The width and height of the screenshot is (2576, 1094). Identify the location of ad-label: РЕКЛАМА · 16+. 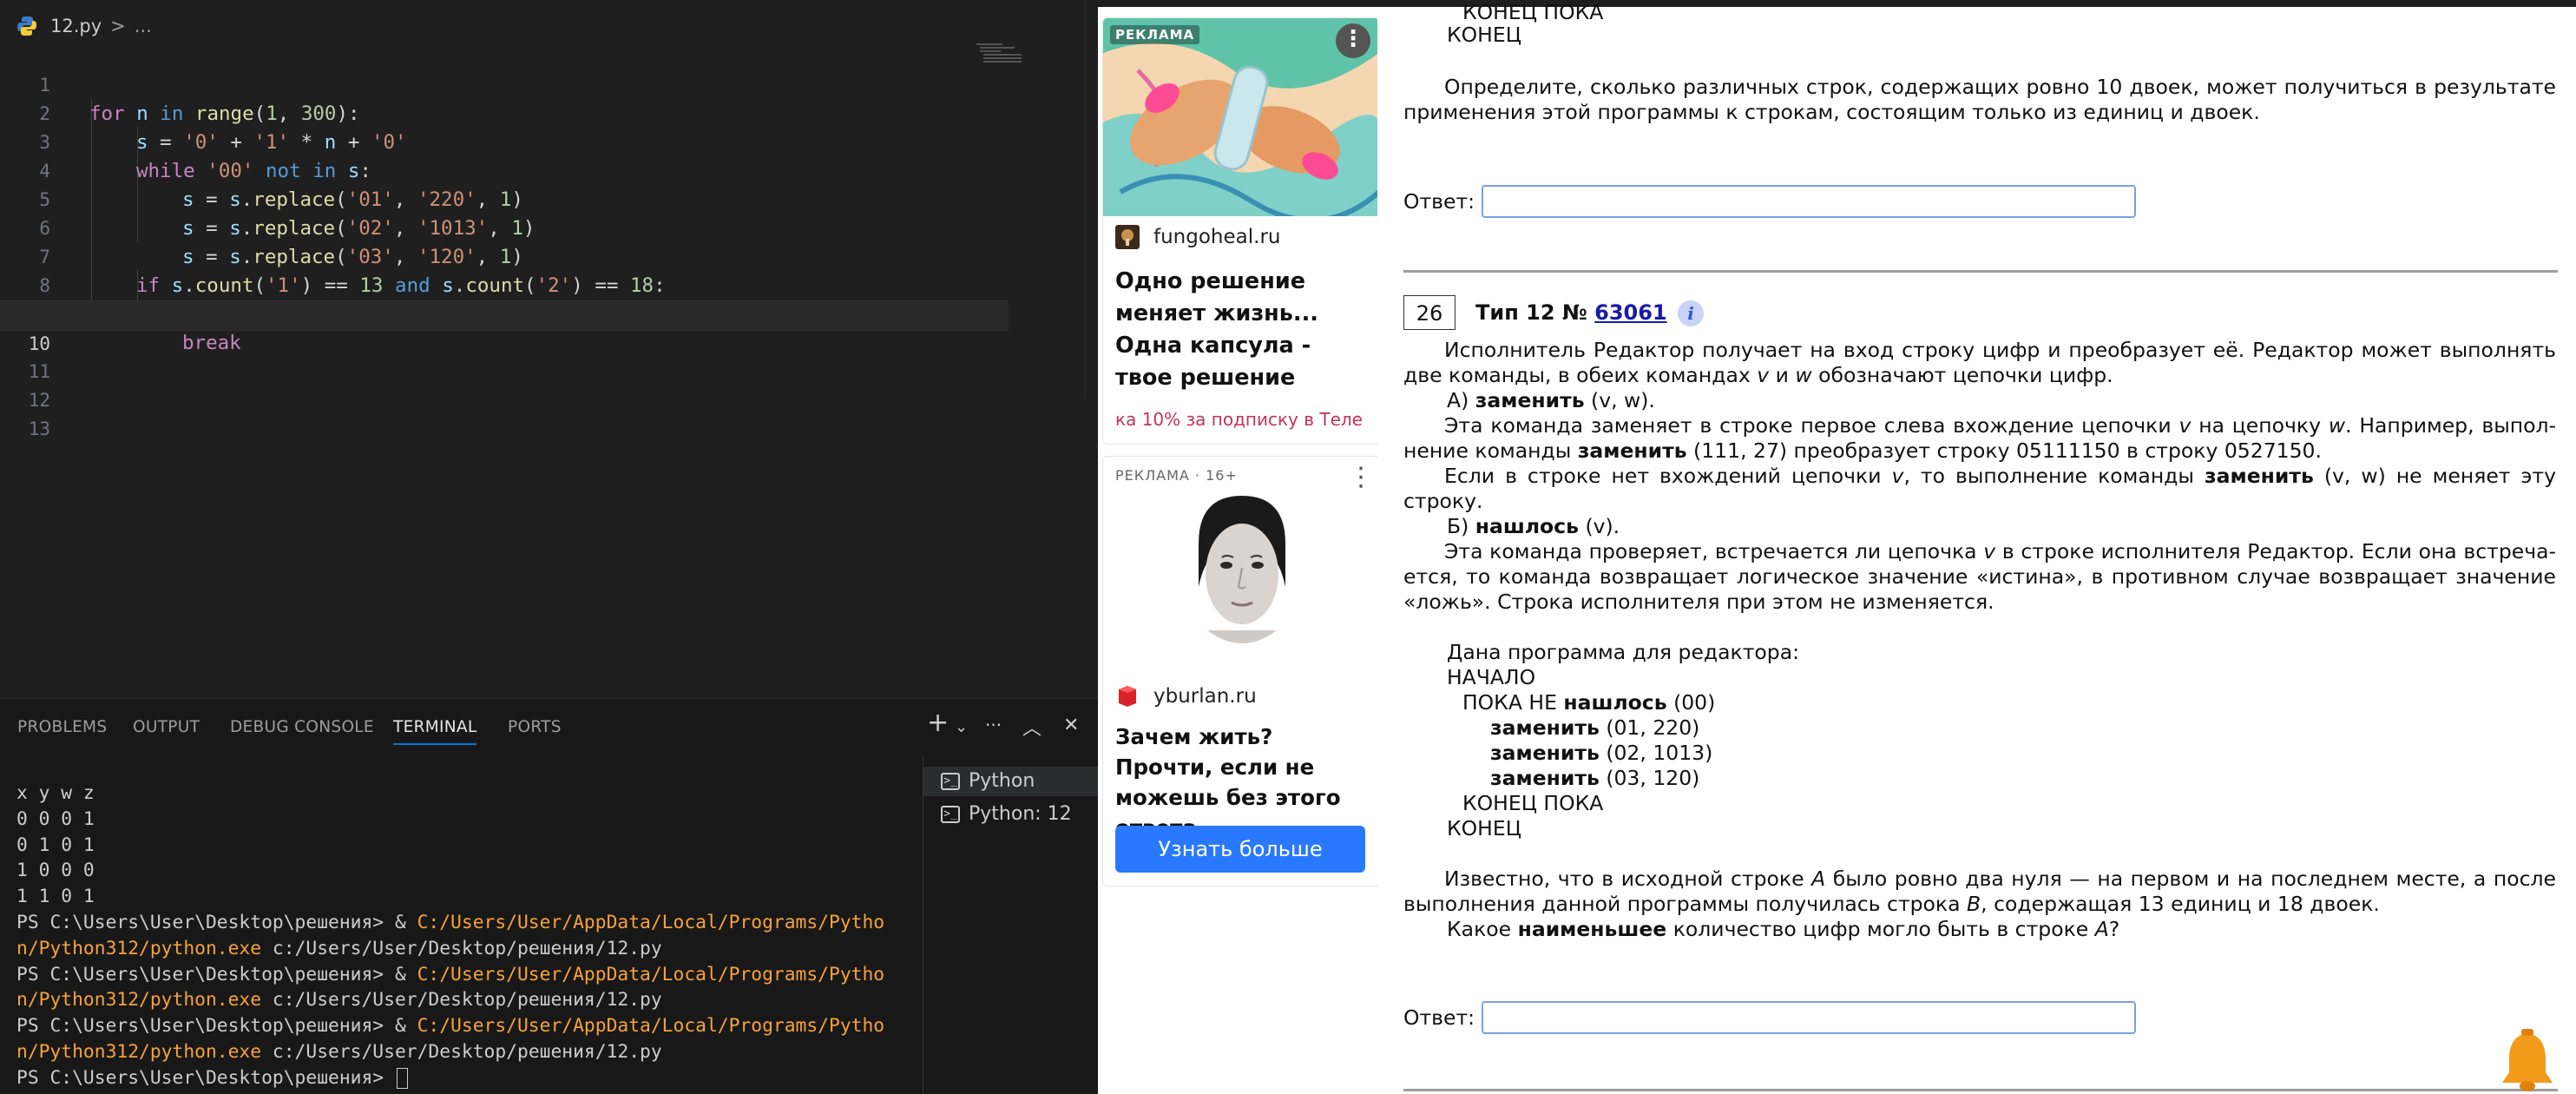
(1176, 476).